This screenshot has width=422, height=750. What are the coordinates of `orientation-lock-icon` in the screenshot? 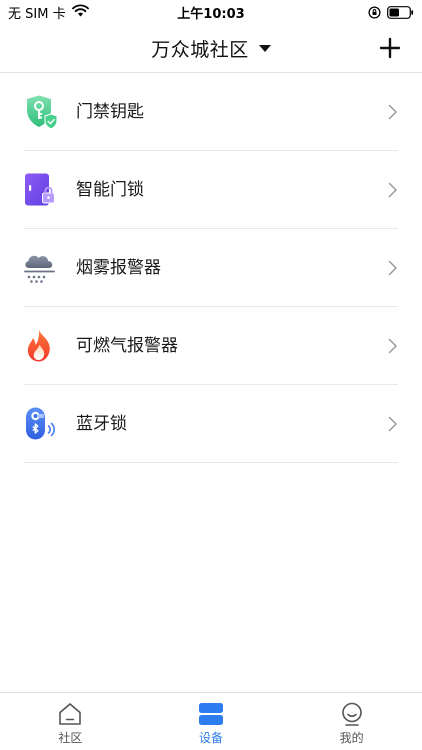 It's located at (374, 12).